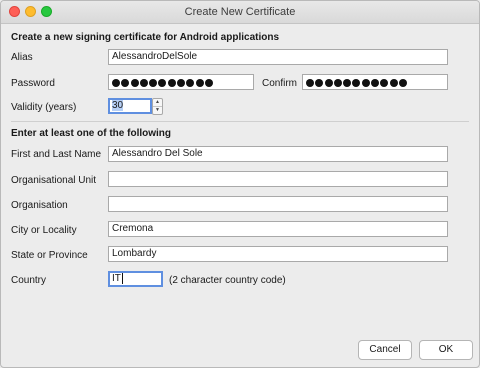  I want to click on confirm-label: Confirm, so click(280, 83).